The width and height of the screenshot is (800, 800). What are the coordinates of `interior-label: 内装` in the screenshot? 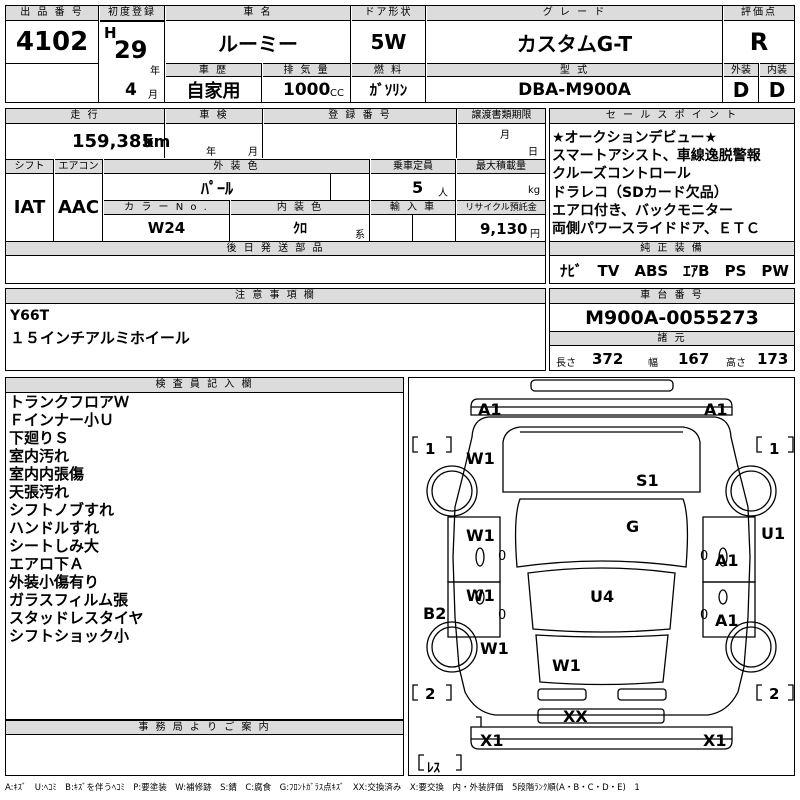 It's located at (777, 70).